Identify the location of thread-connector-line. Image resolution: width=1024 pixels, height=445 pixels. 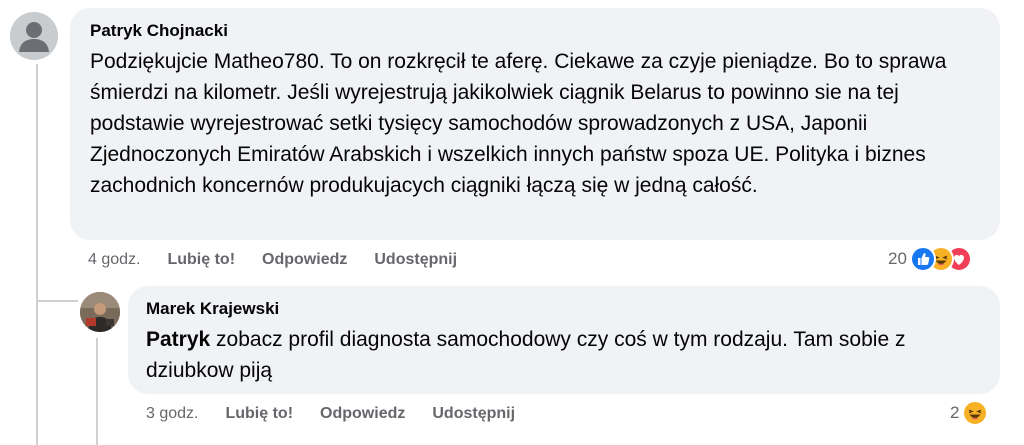
(37, 254).